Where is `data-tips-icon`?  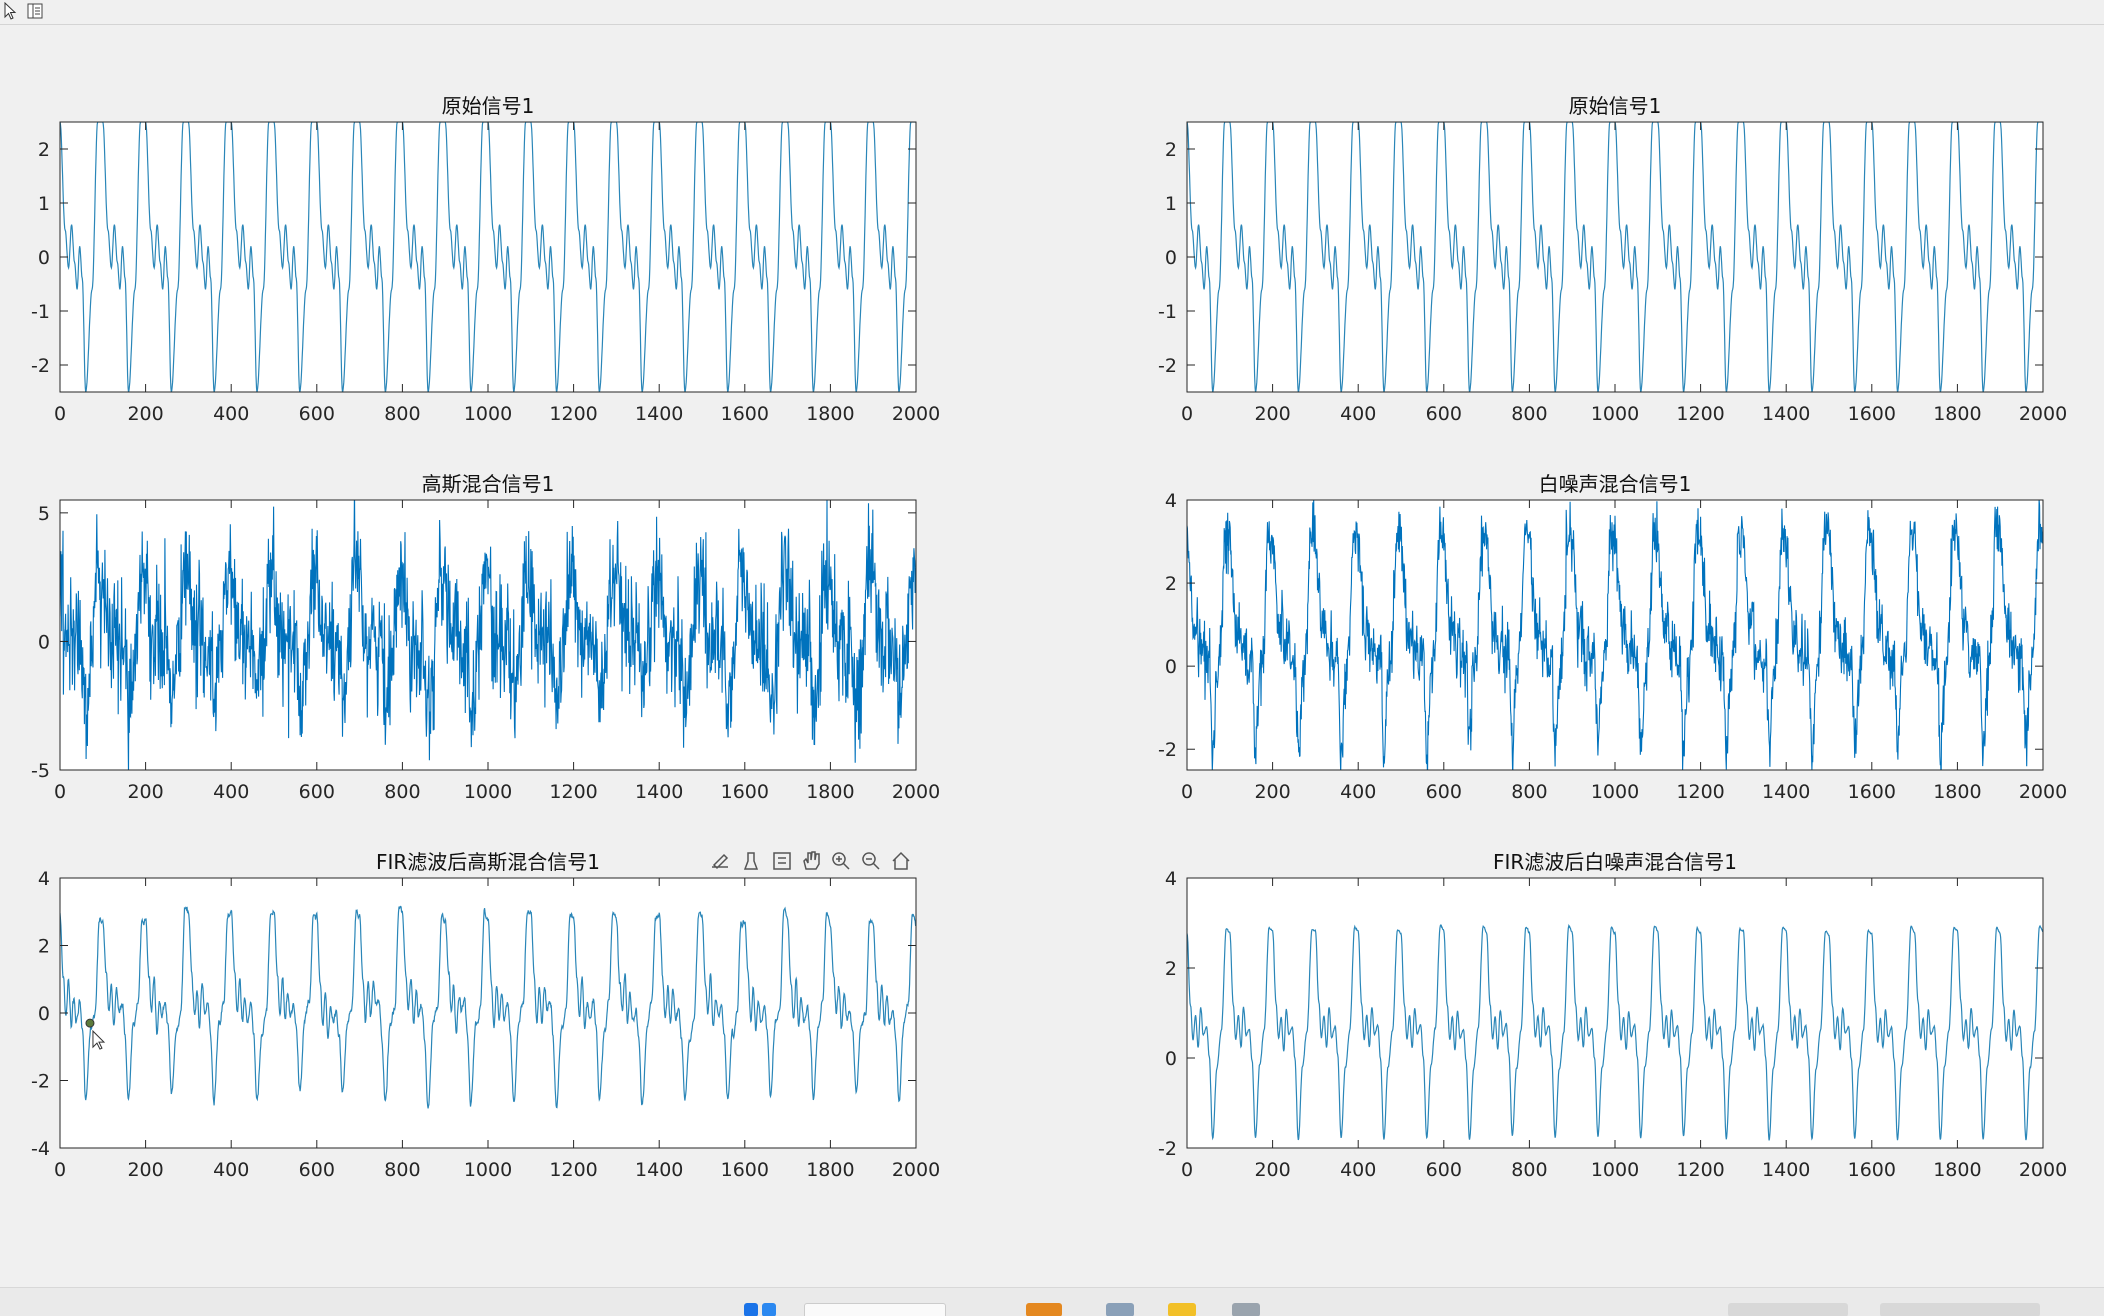
data-tips-icon is located at coordinates (782, 861).